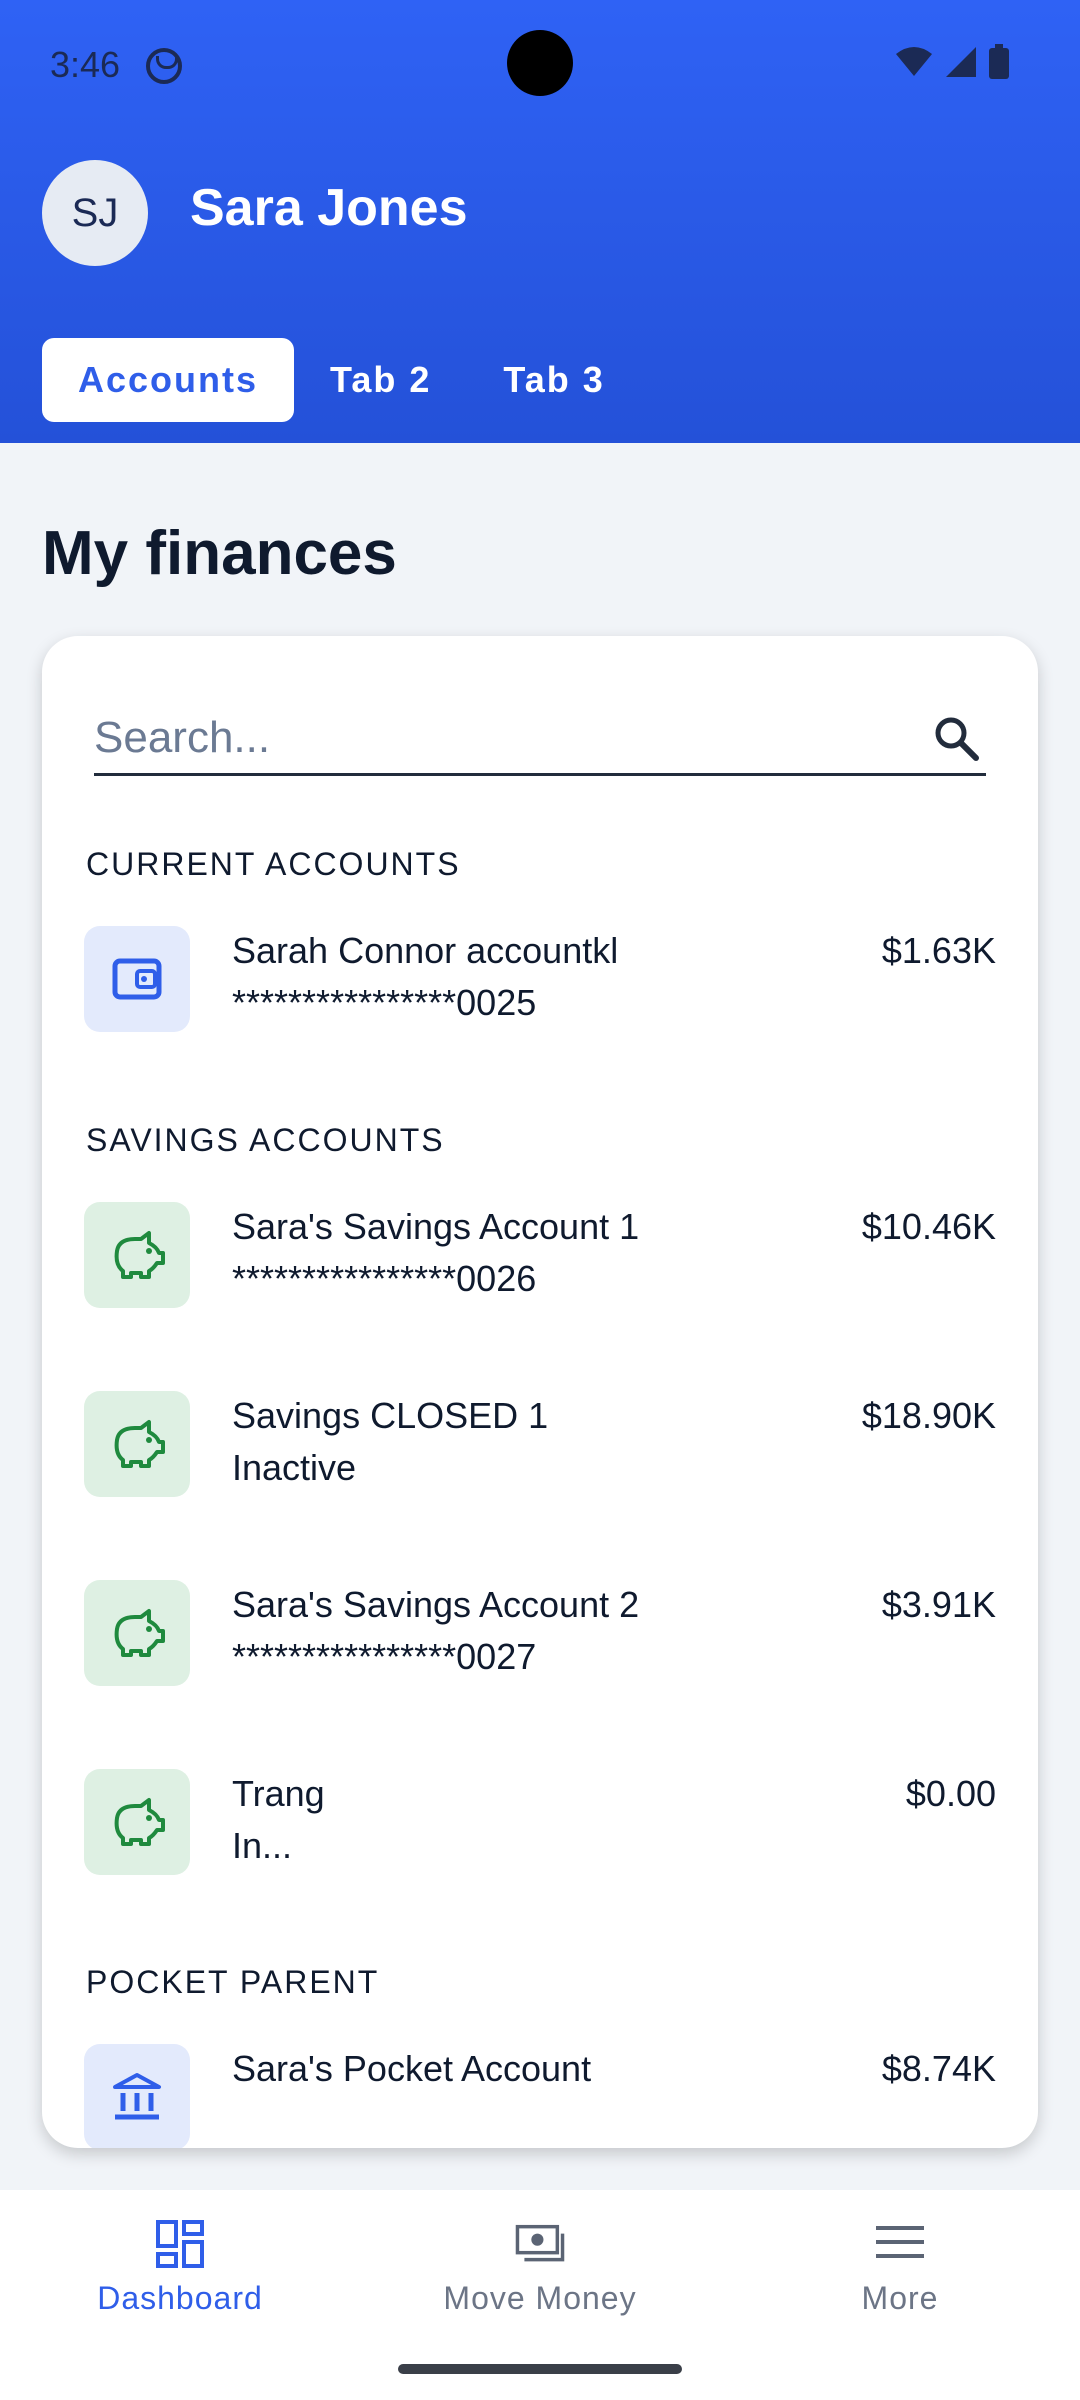  What do you see at coordinates (540, 2096) in the screenshot?
I see `account-row: Sara's Pocket Account $8.74K` at bounding box center [540, 2096].